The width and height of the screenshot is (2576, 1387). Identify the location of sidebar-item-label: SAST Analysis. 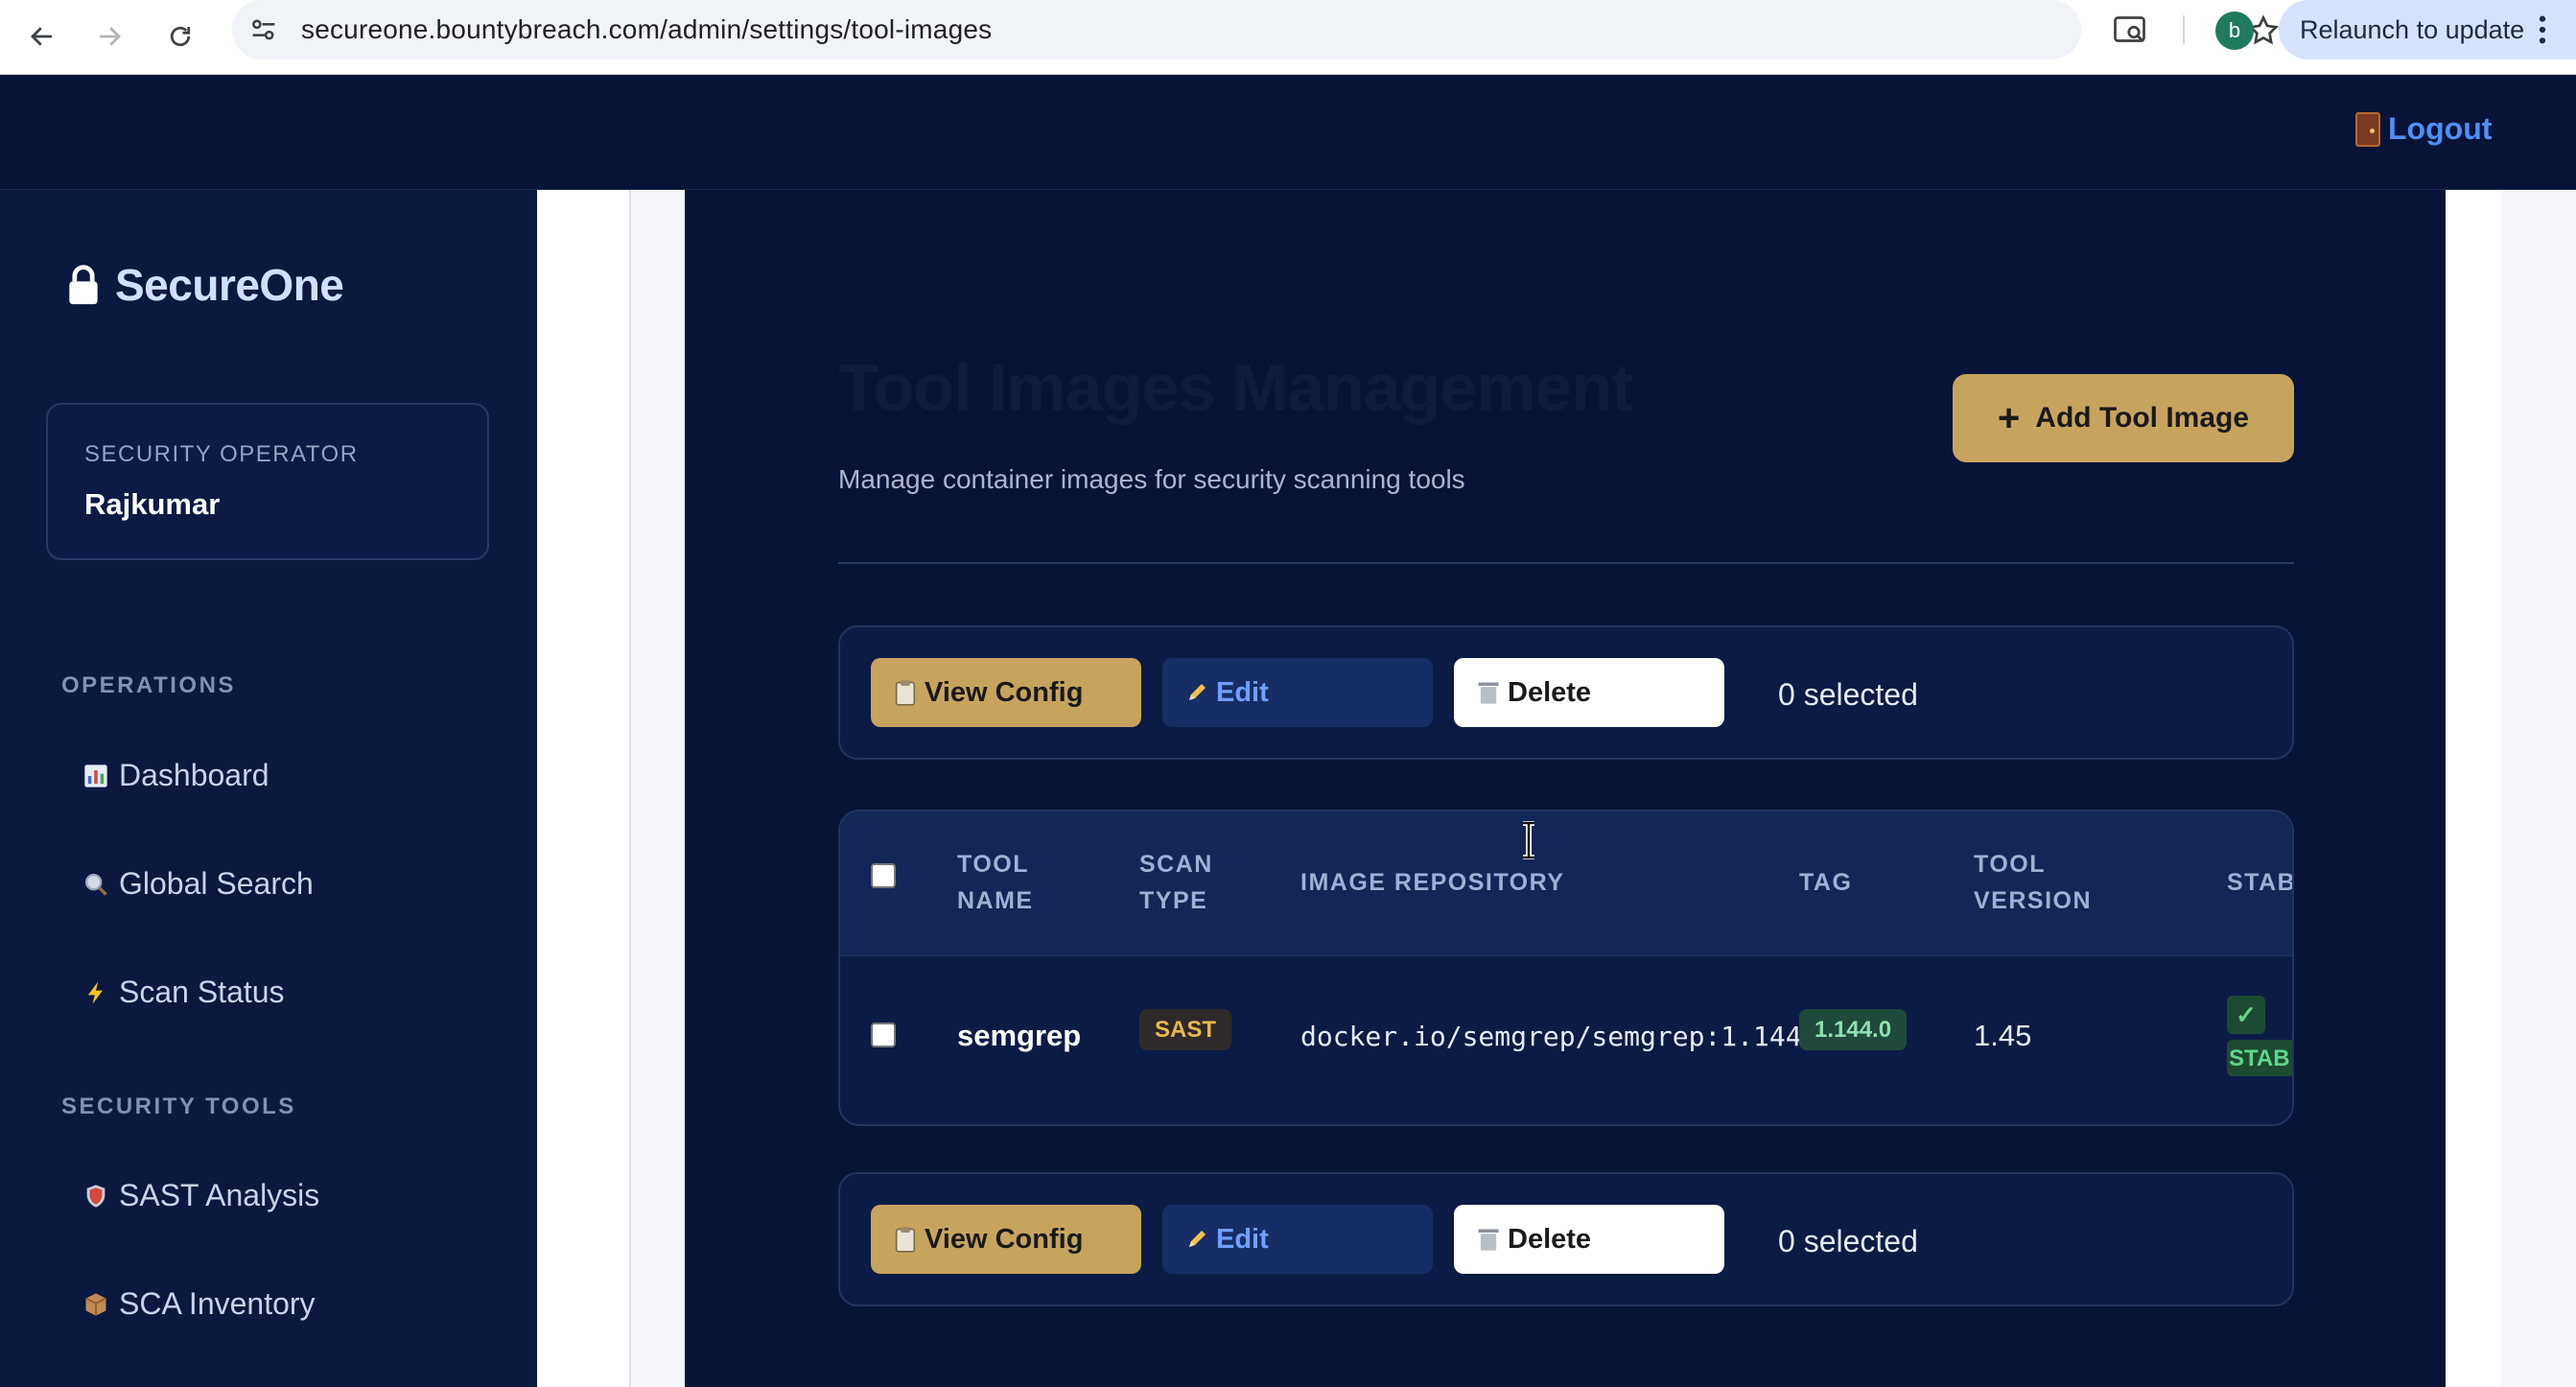
(219, 1195).